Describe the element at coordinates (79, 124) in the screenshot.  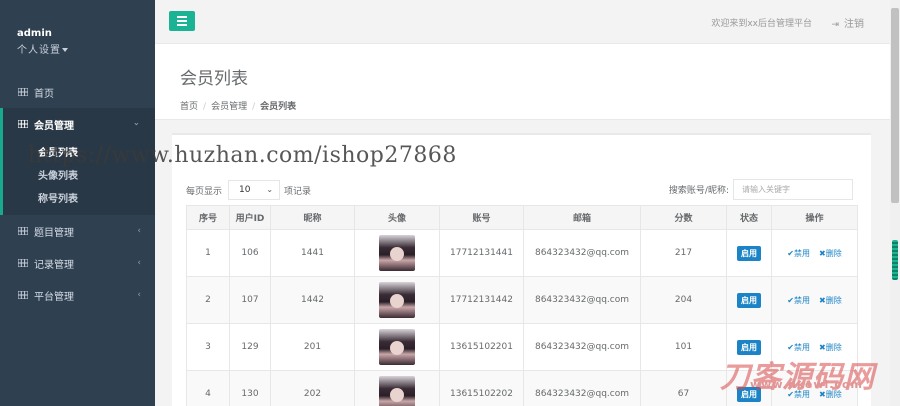
I see `sidebar-item-member-management: 会员管理 ‹` at that location.